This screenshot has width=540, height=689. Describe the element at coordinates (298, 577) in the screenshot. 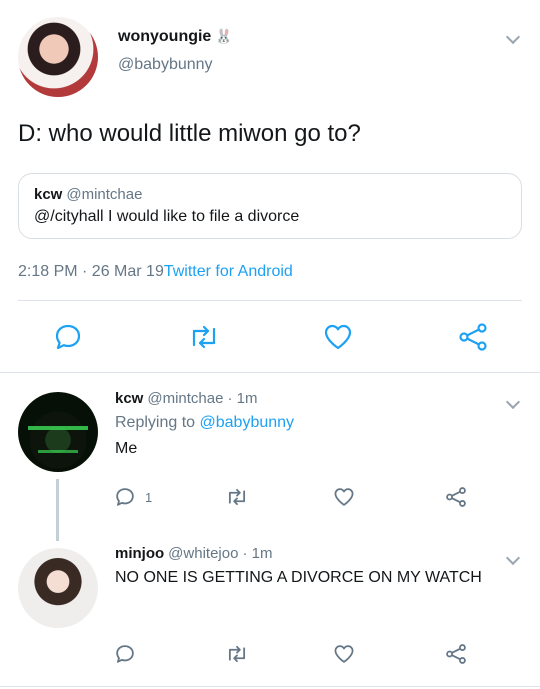

I see `reply-text: NO ONE IS GETTING A DIVORCE ON MY WATCH` at that location.